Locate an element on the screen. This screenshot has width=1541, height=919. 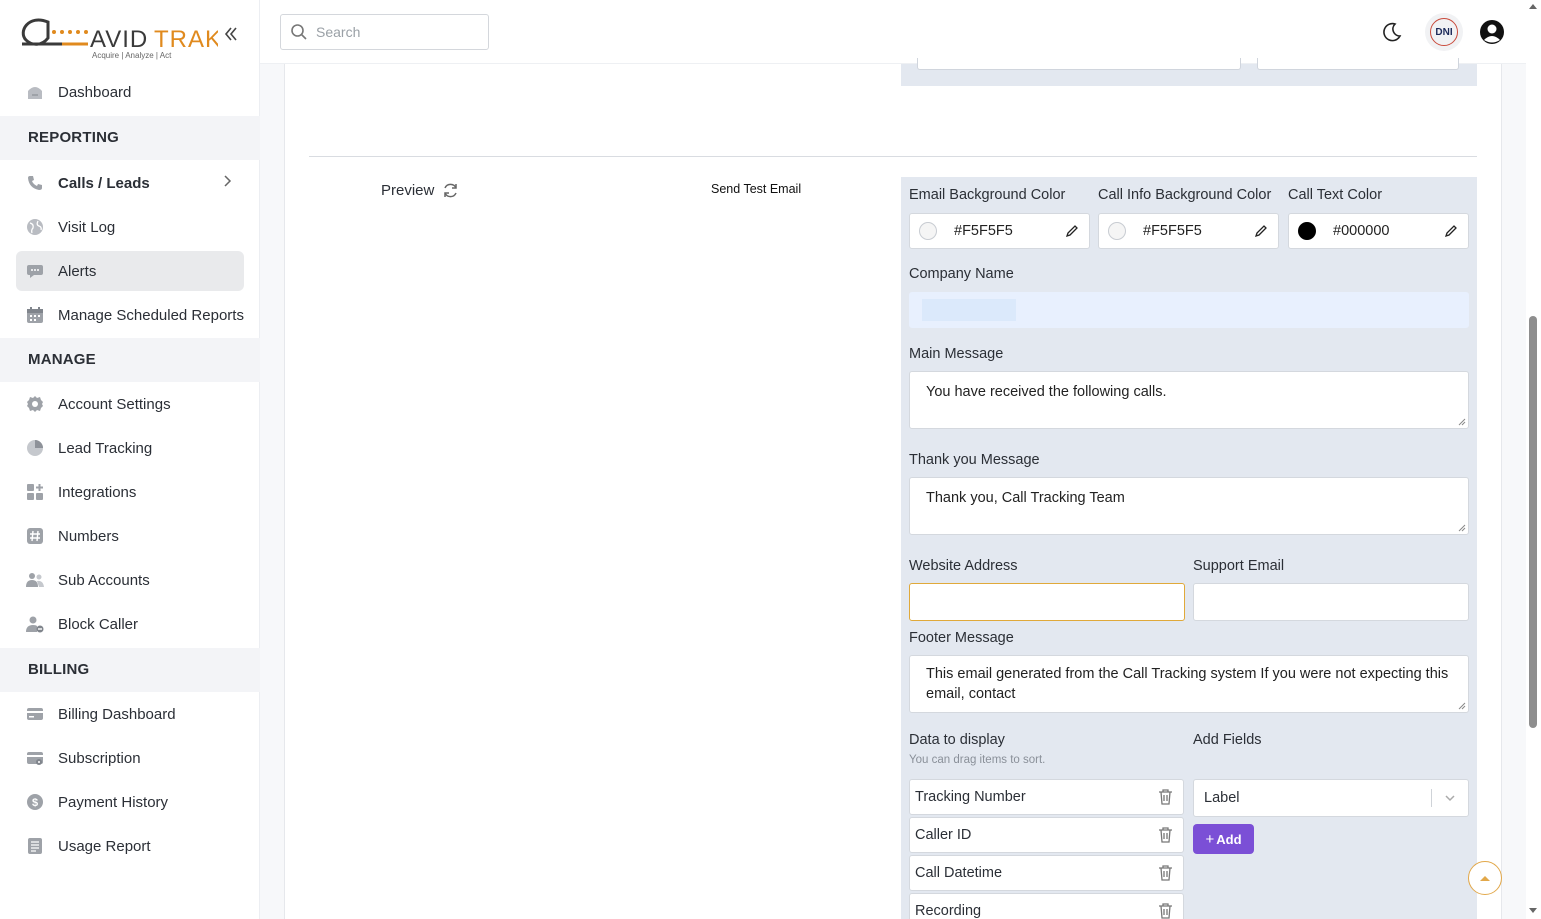
sidebar-item-usage-report: Usage Report is located at coordinates (130, 846).